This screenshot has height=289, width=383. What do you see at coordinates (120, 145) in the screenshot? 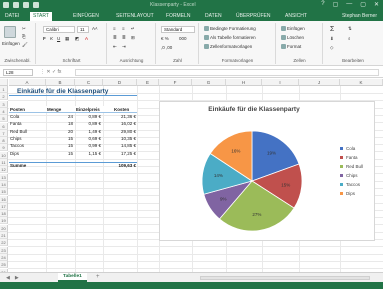
I see `cell-kosten: 14,85 €` at bounding box center [120, 145].